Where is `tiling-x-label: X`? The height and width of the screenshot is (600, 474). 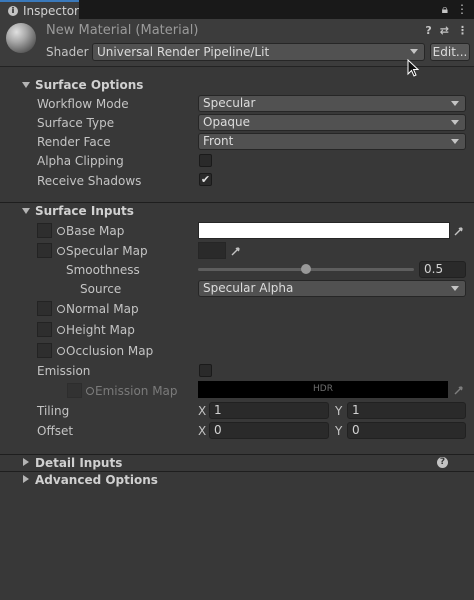 tiling-x-label: X is located at coordinates (202, 411).